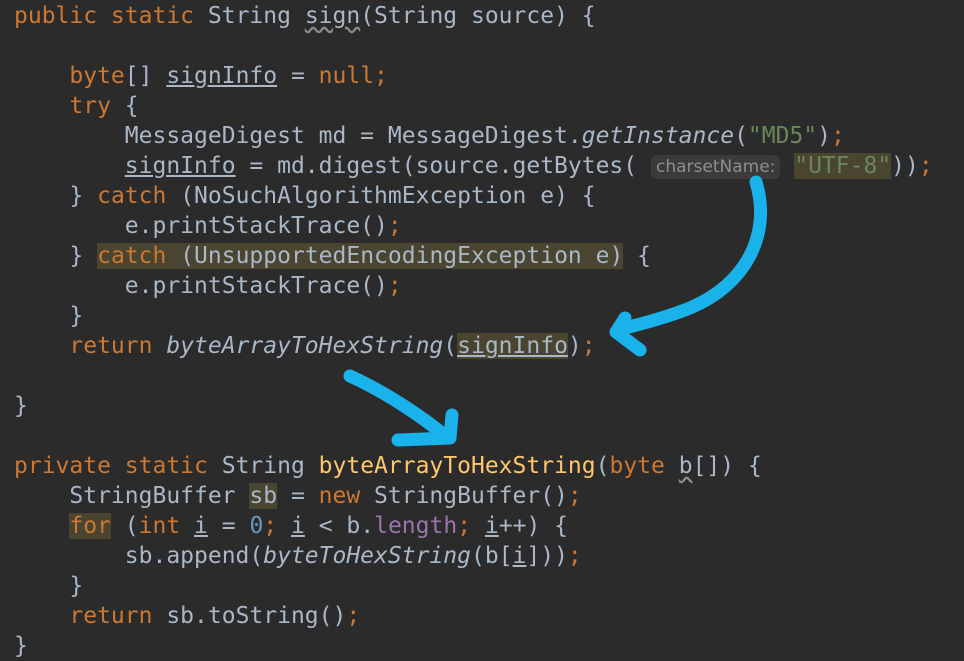 The image size is (964, 661). I want to click on straight-arrow-shaft, so click(399, 407).